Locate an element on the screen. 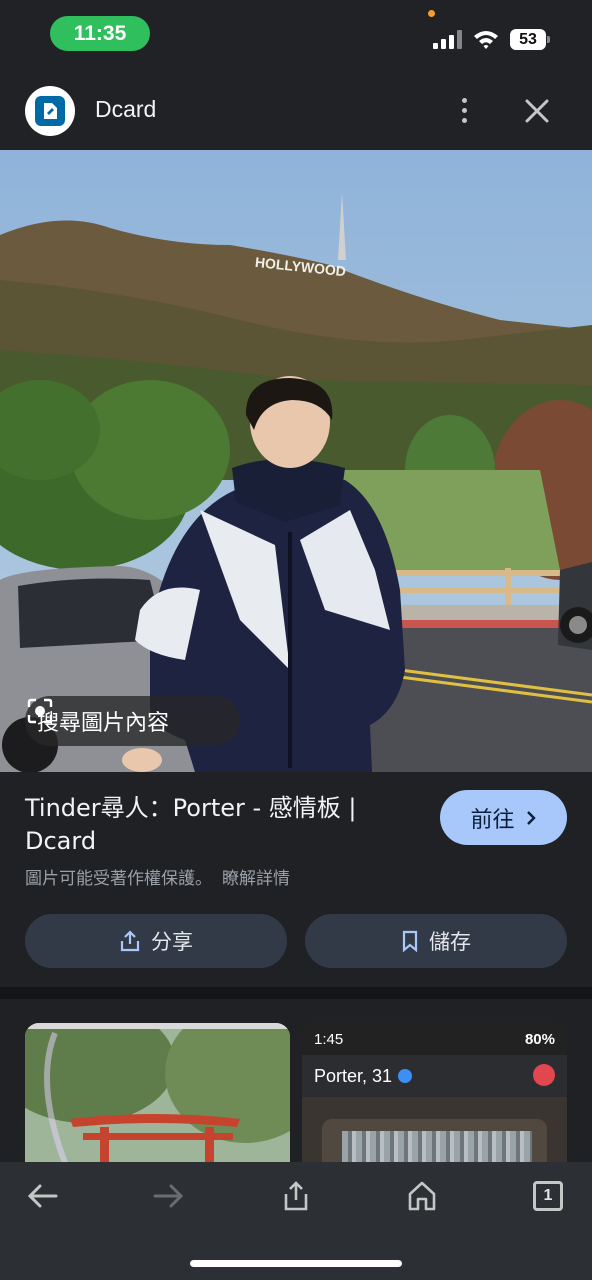 This screenshot has width=592, height=1280. wifi-icon is located at coordinates (486, 40).